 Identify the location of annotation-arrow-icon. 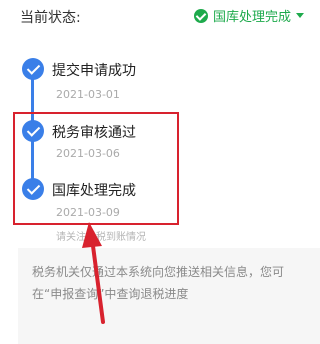
(93, 273).